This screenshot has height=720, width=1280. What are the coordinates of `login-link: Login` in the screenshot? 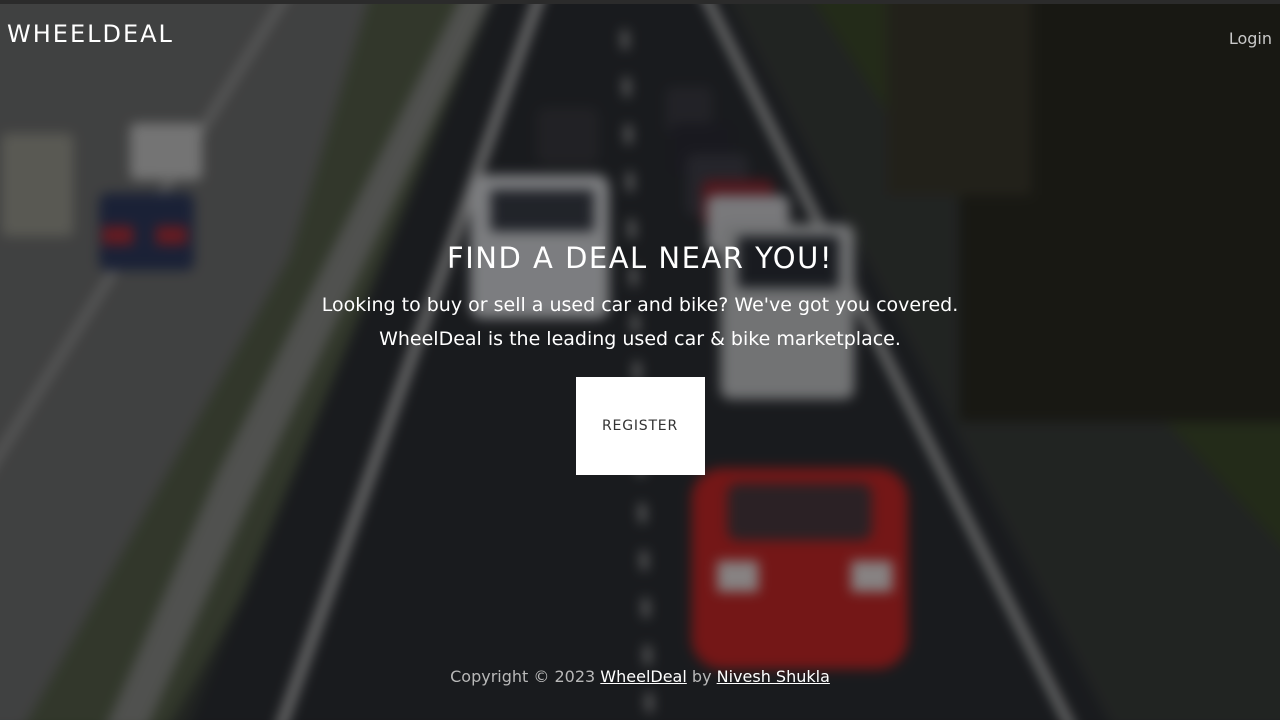 It's located at (1250, 38).